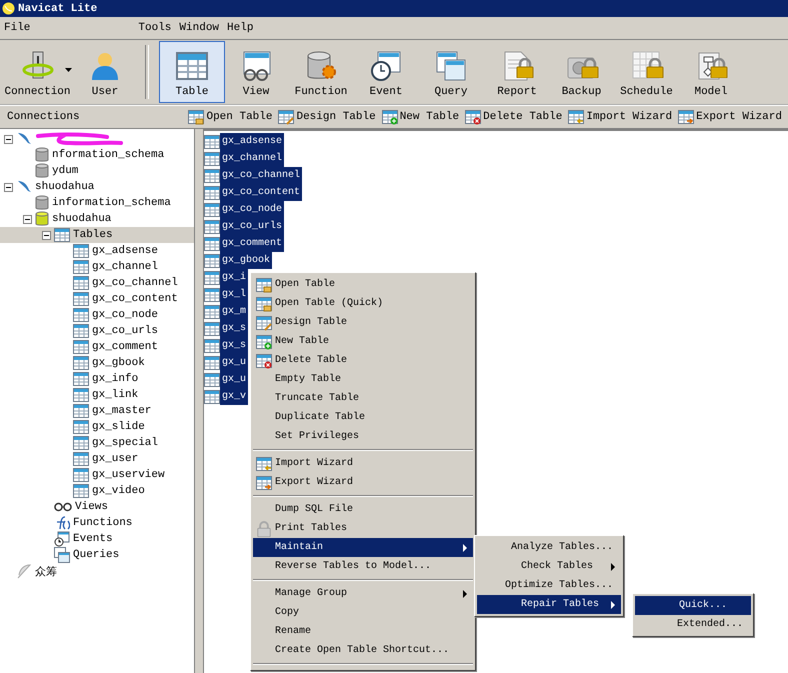  What do you see at coordinates (363, 509) in the screenshot?
I see `menu-item: Dump SQL File` at bounding box center [363, 509].